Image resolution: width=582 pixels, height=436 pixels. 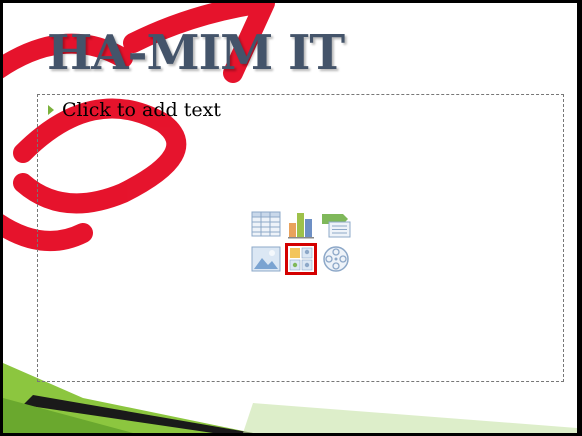 What do you see at coordinates (336, 224) in the screenshot?
I see `insert-smartart-icon` at bounding box center [336, 224].